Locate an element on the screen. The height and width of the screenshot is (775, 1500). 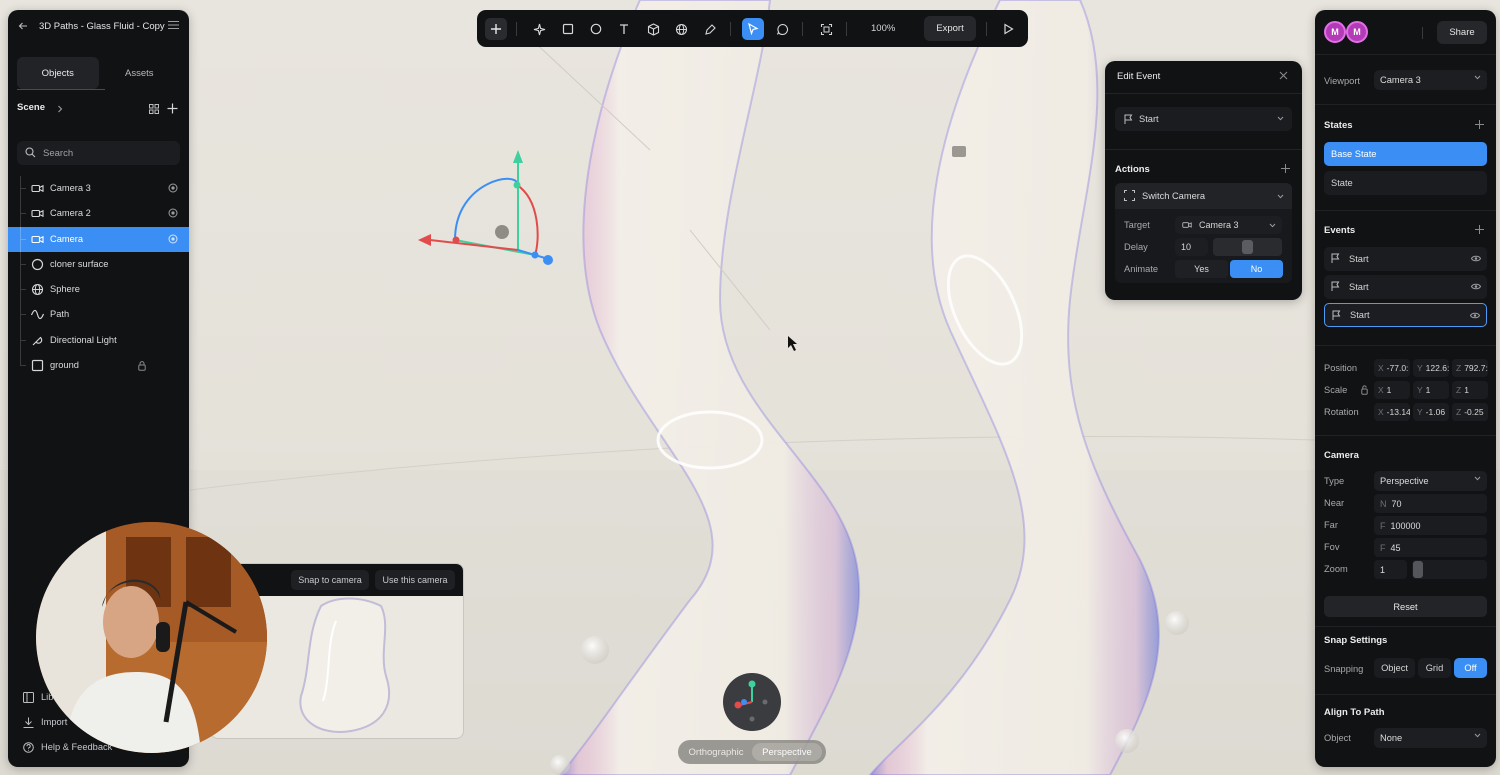
perspective-button: Perspective is located at coordinates (787, 752).